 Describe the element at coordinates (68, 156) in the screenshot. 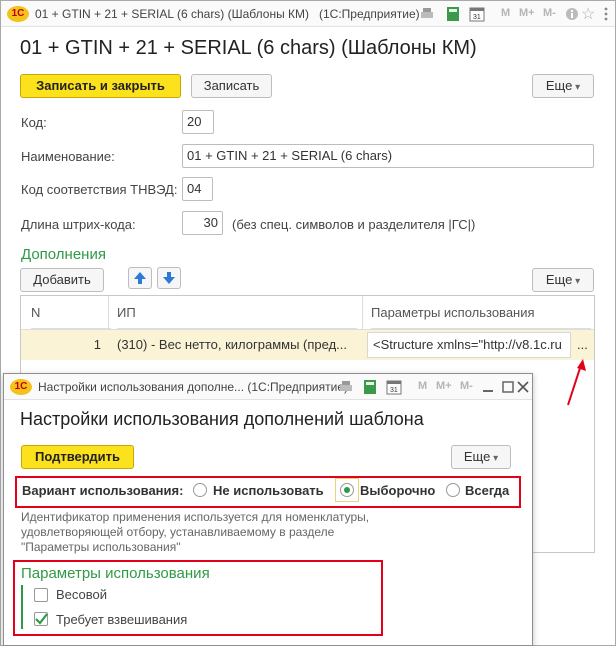

I see `name-label: Наименование:` at that location.